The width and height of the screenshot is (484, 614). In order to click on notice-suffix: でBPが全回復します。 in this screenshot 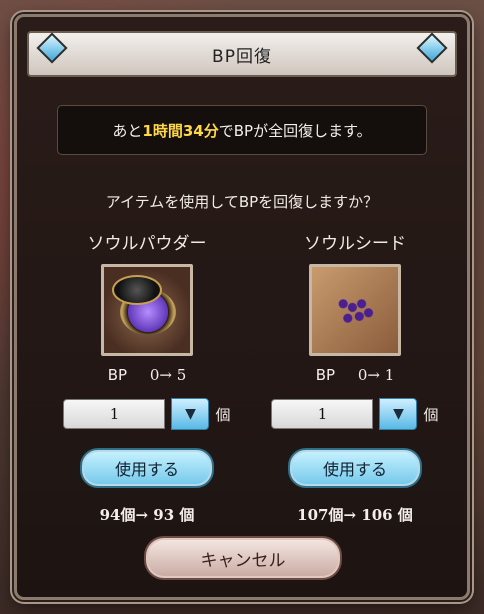, I will do `click(295, 130)`.